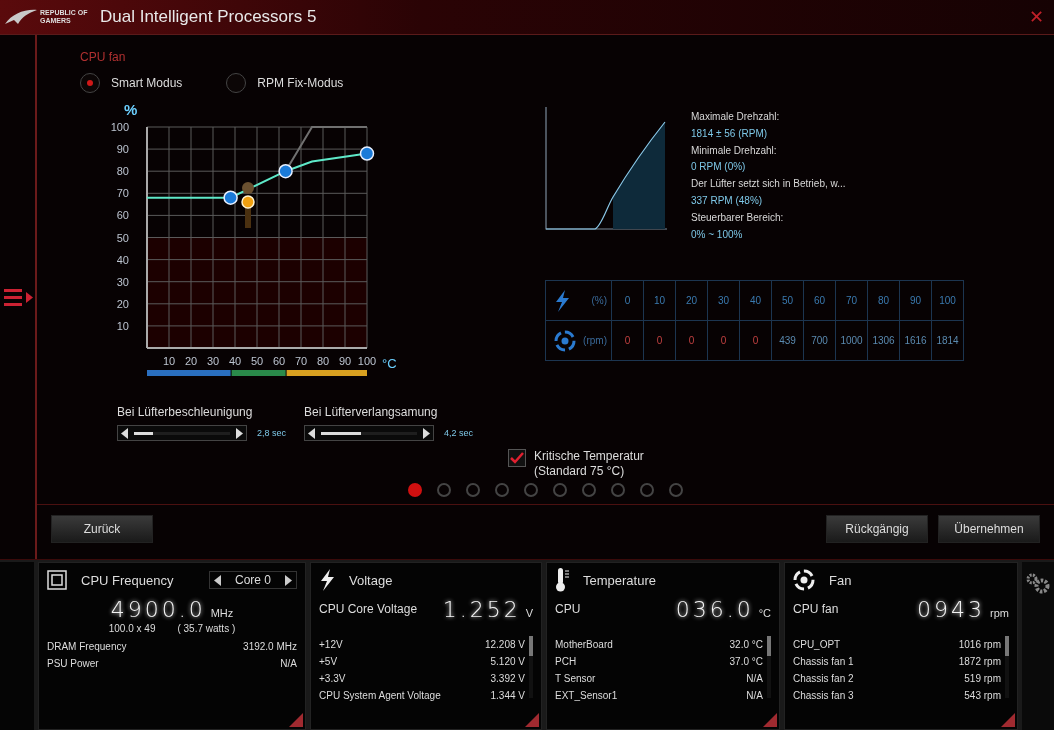 The width and height of the screenshot is (1054, 730). I want to click on tick-label: 50, so click(257, 361).